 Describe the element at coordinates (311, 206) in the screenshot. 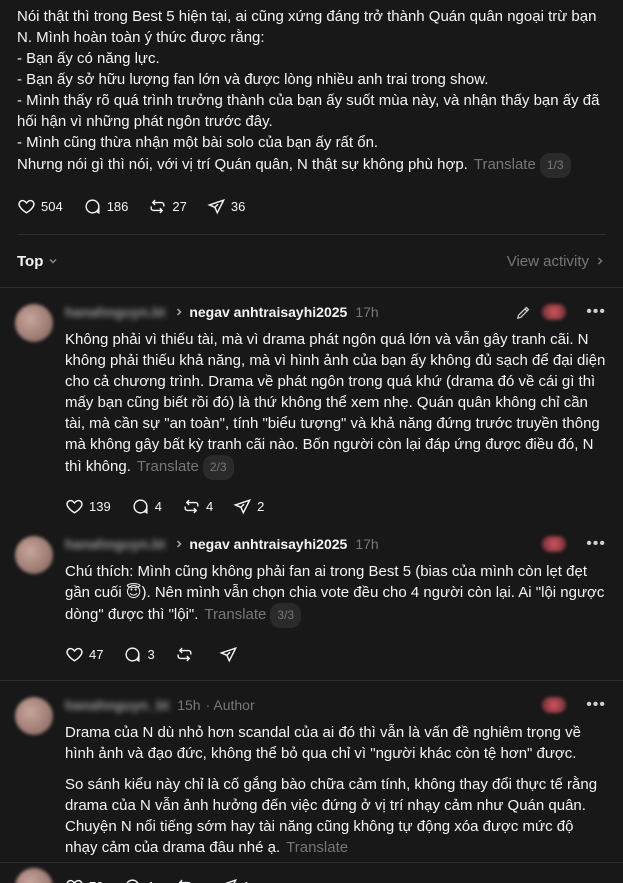

I see `post-actions: 504 186 27 36` at that location.